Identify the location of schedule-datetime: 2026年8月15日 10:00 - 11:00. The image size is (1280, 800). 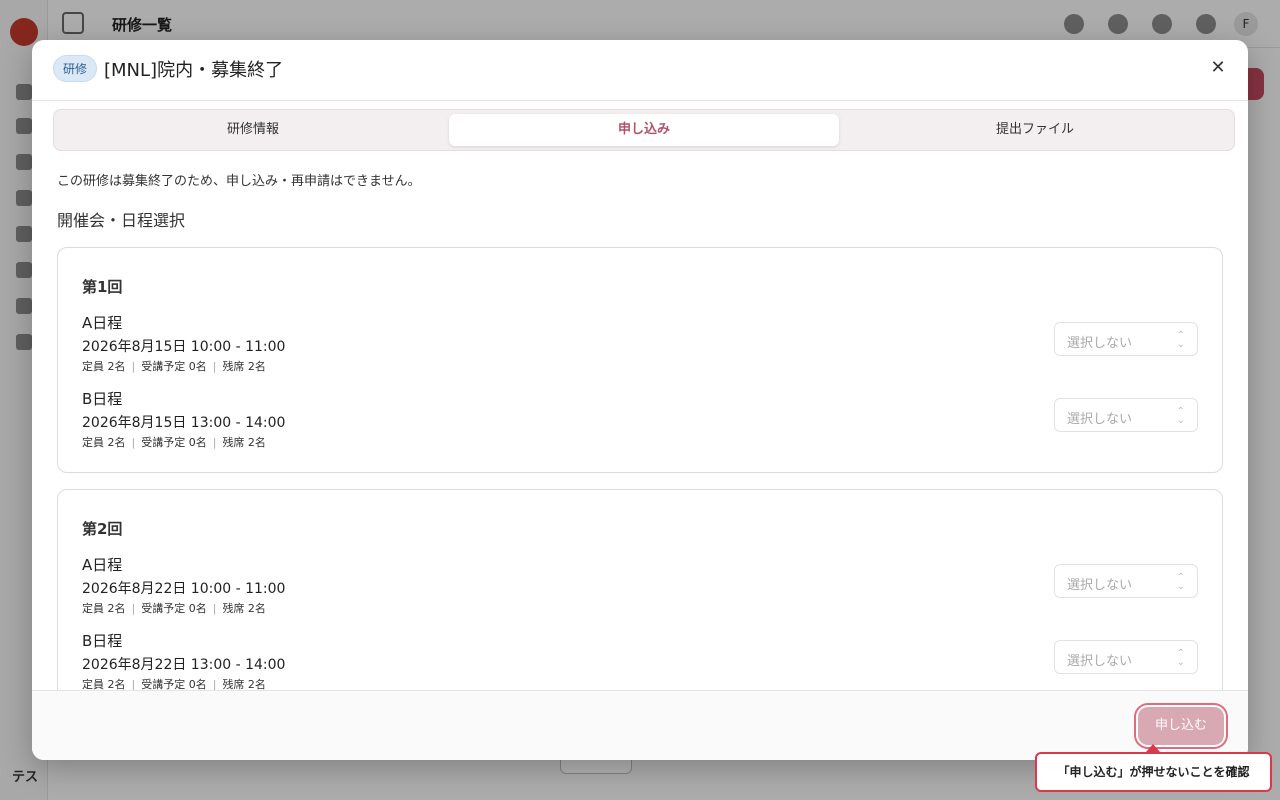
(184, 347).